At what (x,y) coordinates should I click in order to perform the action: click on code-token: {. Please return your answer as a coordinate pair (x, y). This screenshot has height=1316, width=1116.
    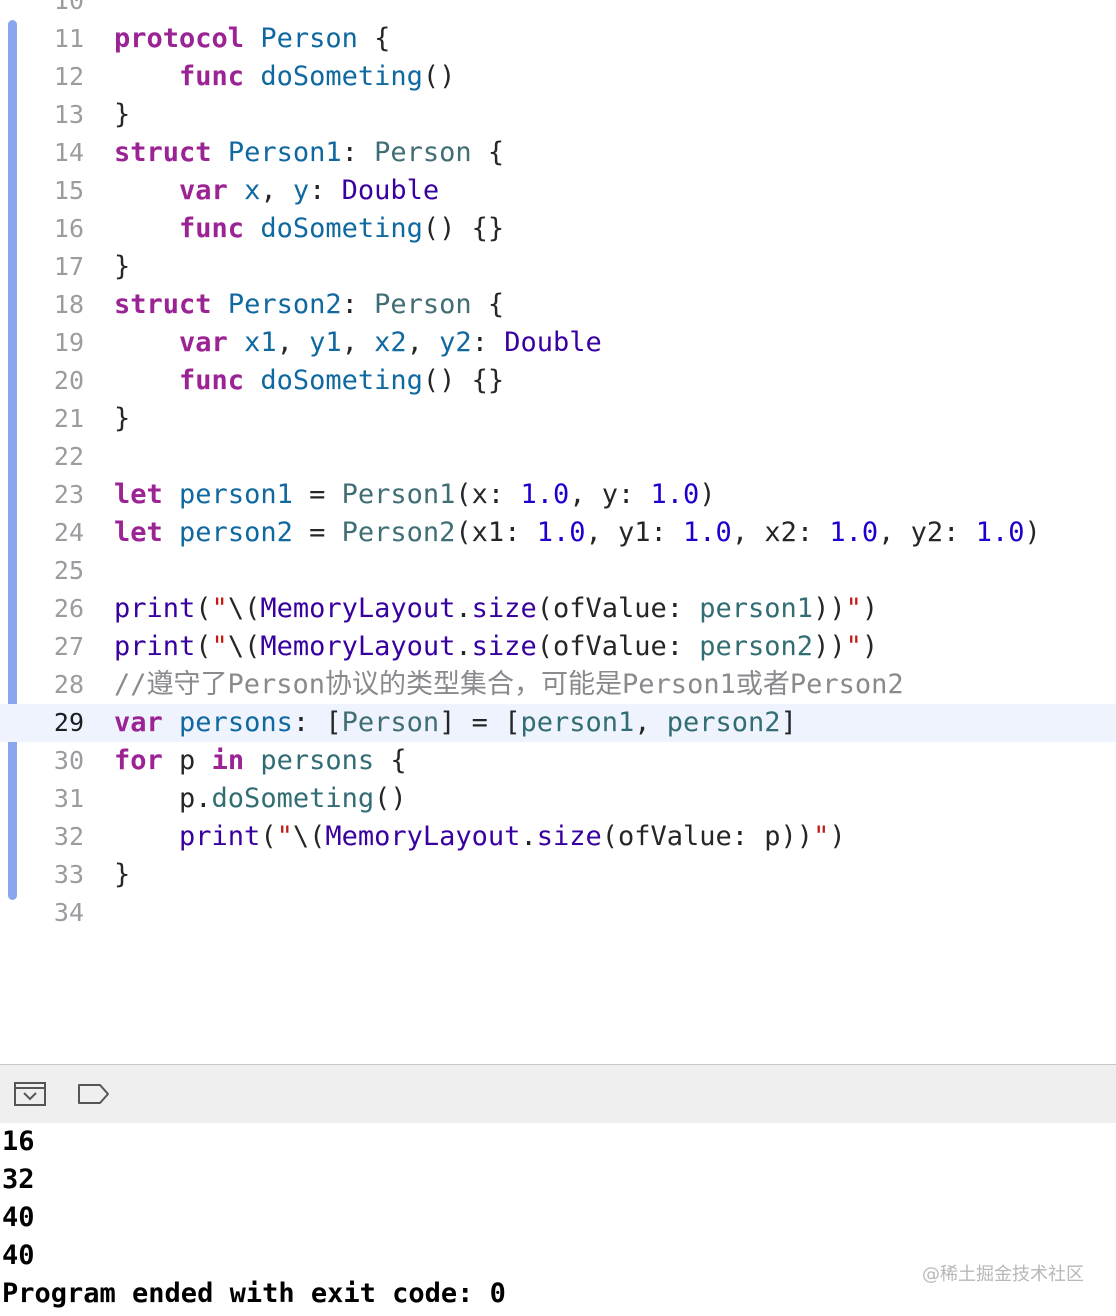
    Looking at the image, I should click on (390, 760).